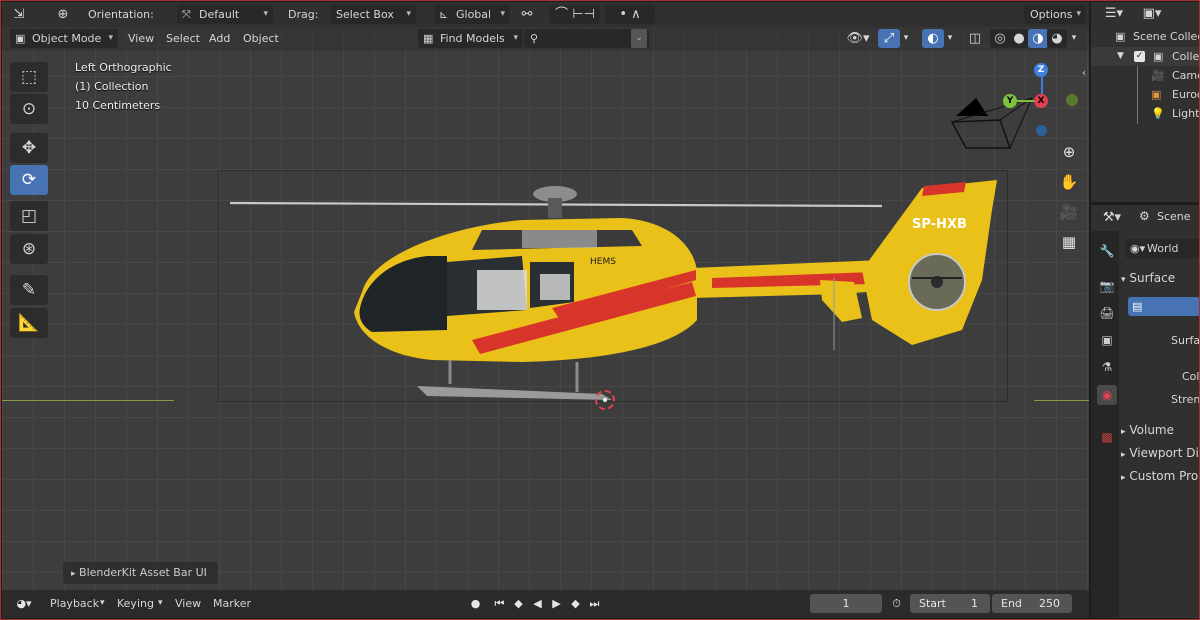  I want to click on axis-x-icon: X, so click(1041, 101).